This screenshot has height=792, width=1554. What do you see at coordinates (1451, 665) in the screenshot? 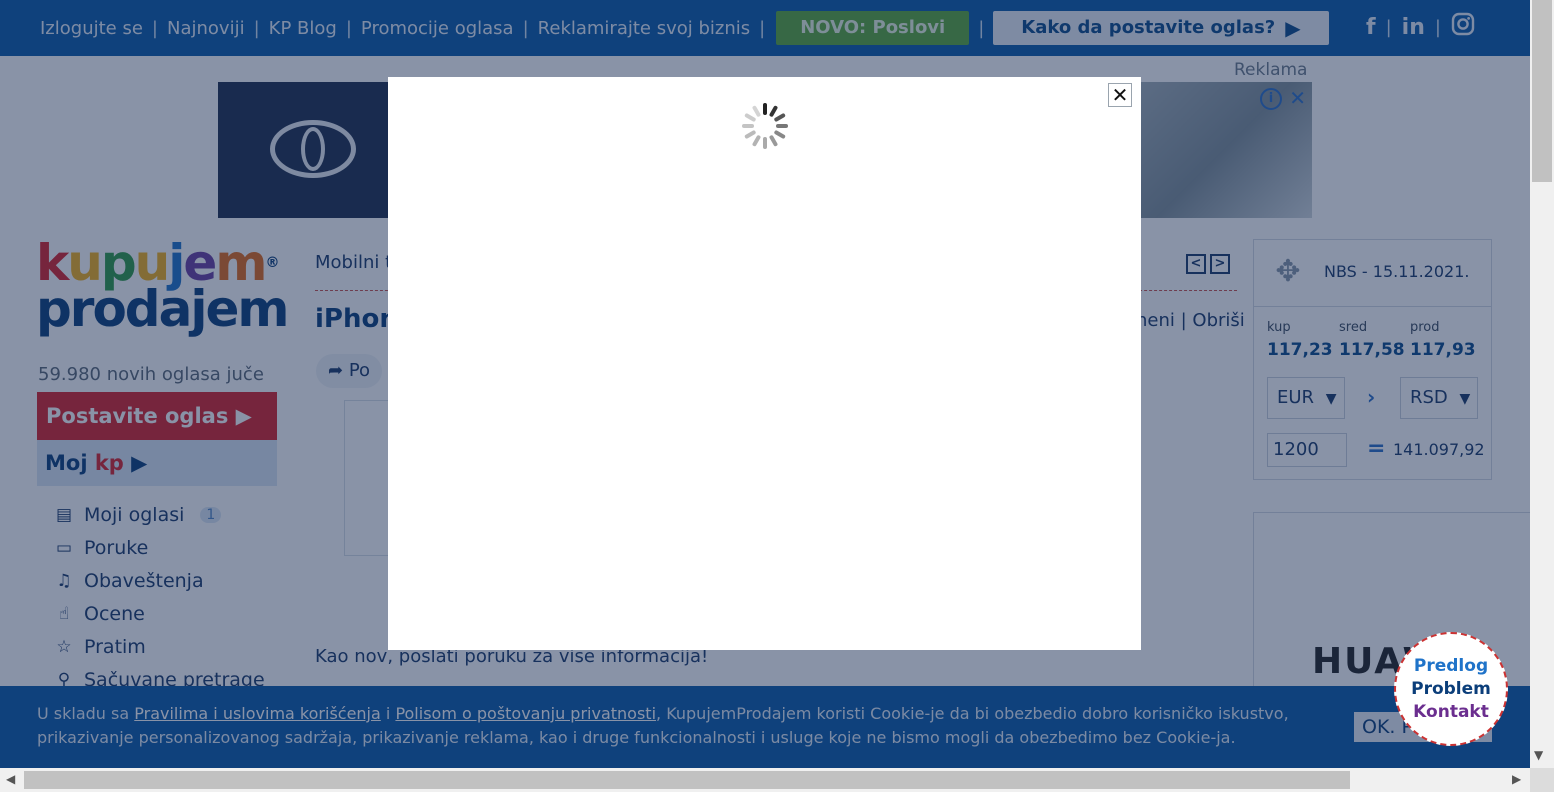
I see `suggestion-label: Predlog` at bounding box center [1451, 665].